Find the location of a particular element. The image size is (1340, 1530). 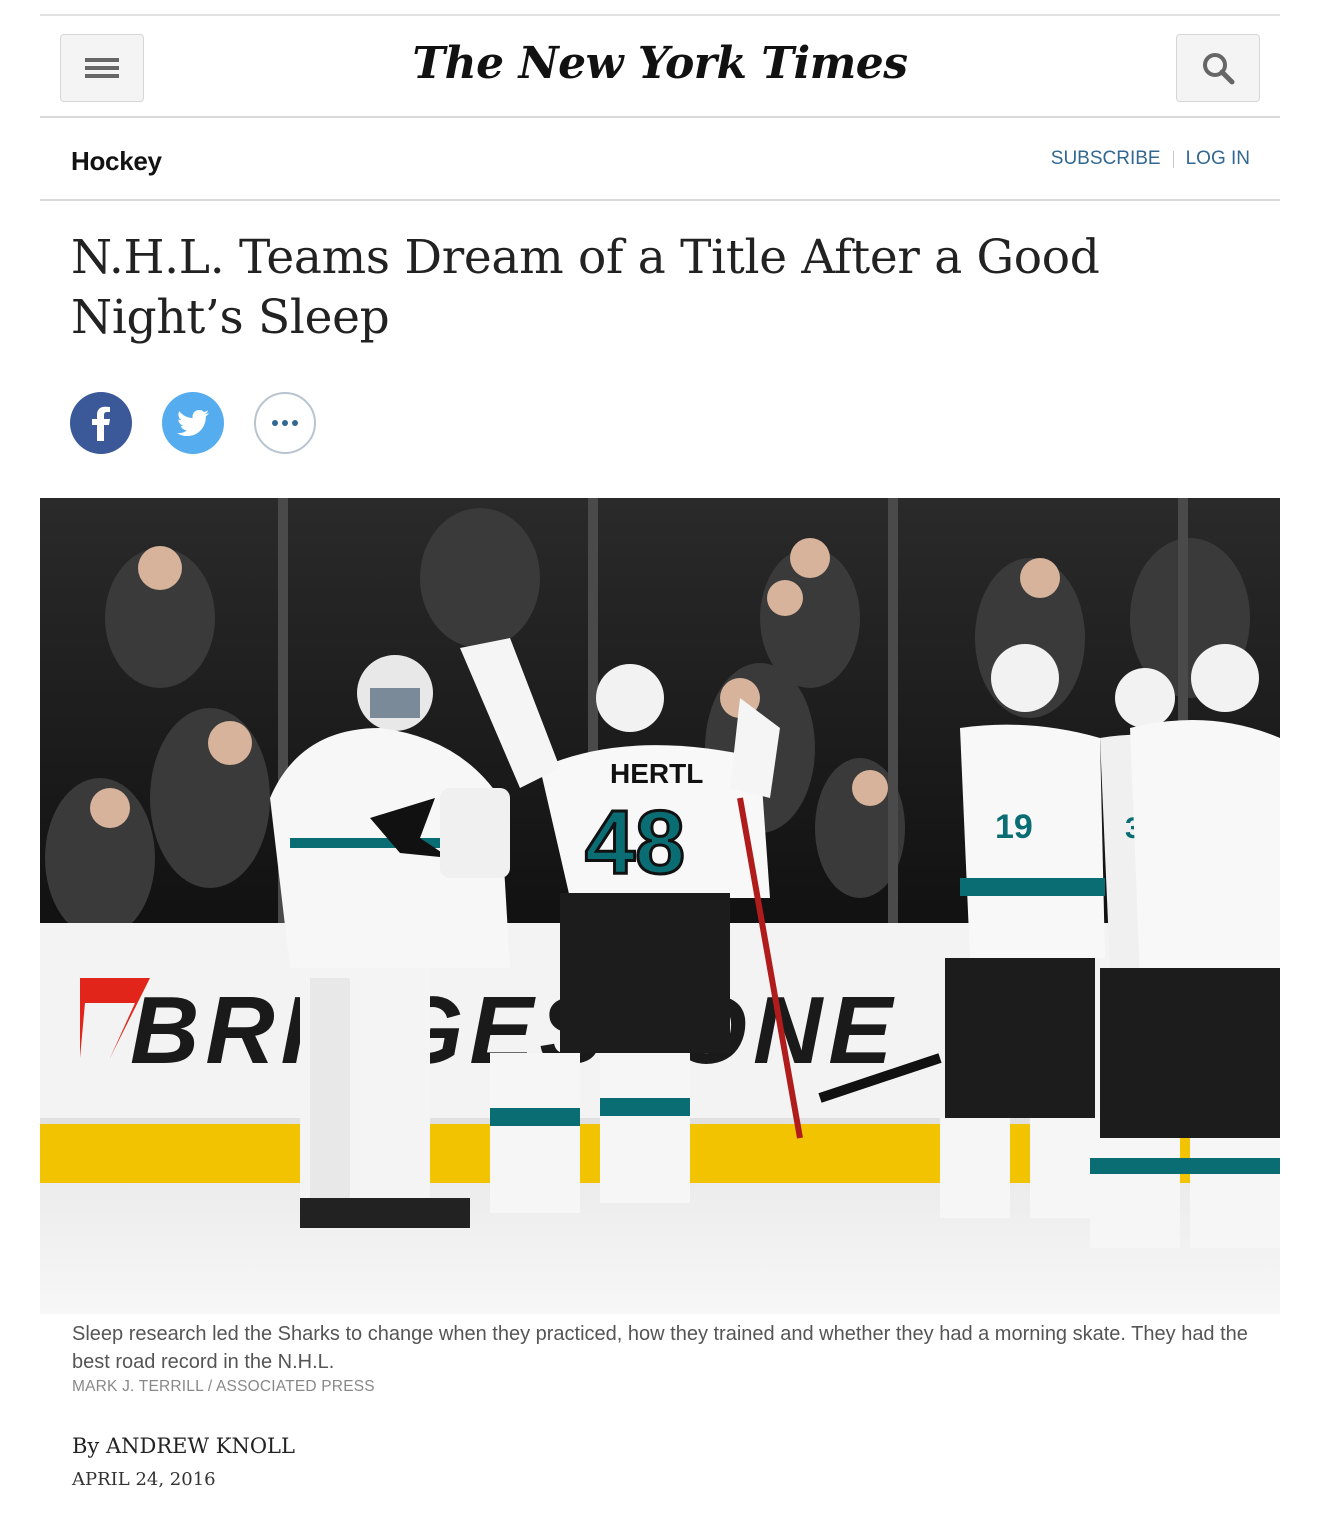

section-divider is located at coordinates (660, 200).